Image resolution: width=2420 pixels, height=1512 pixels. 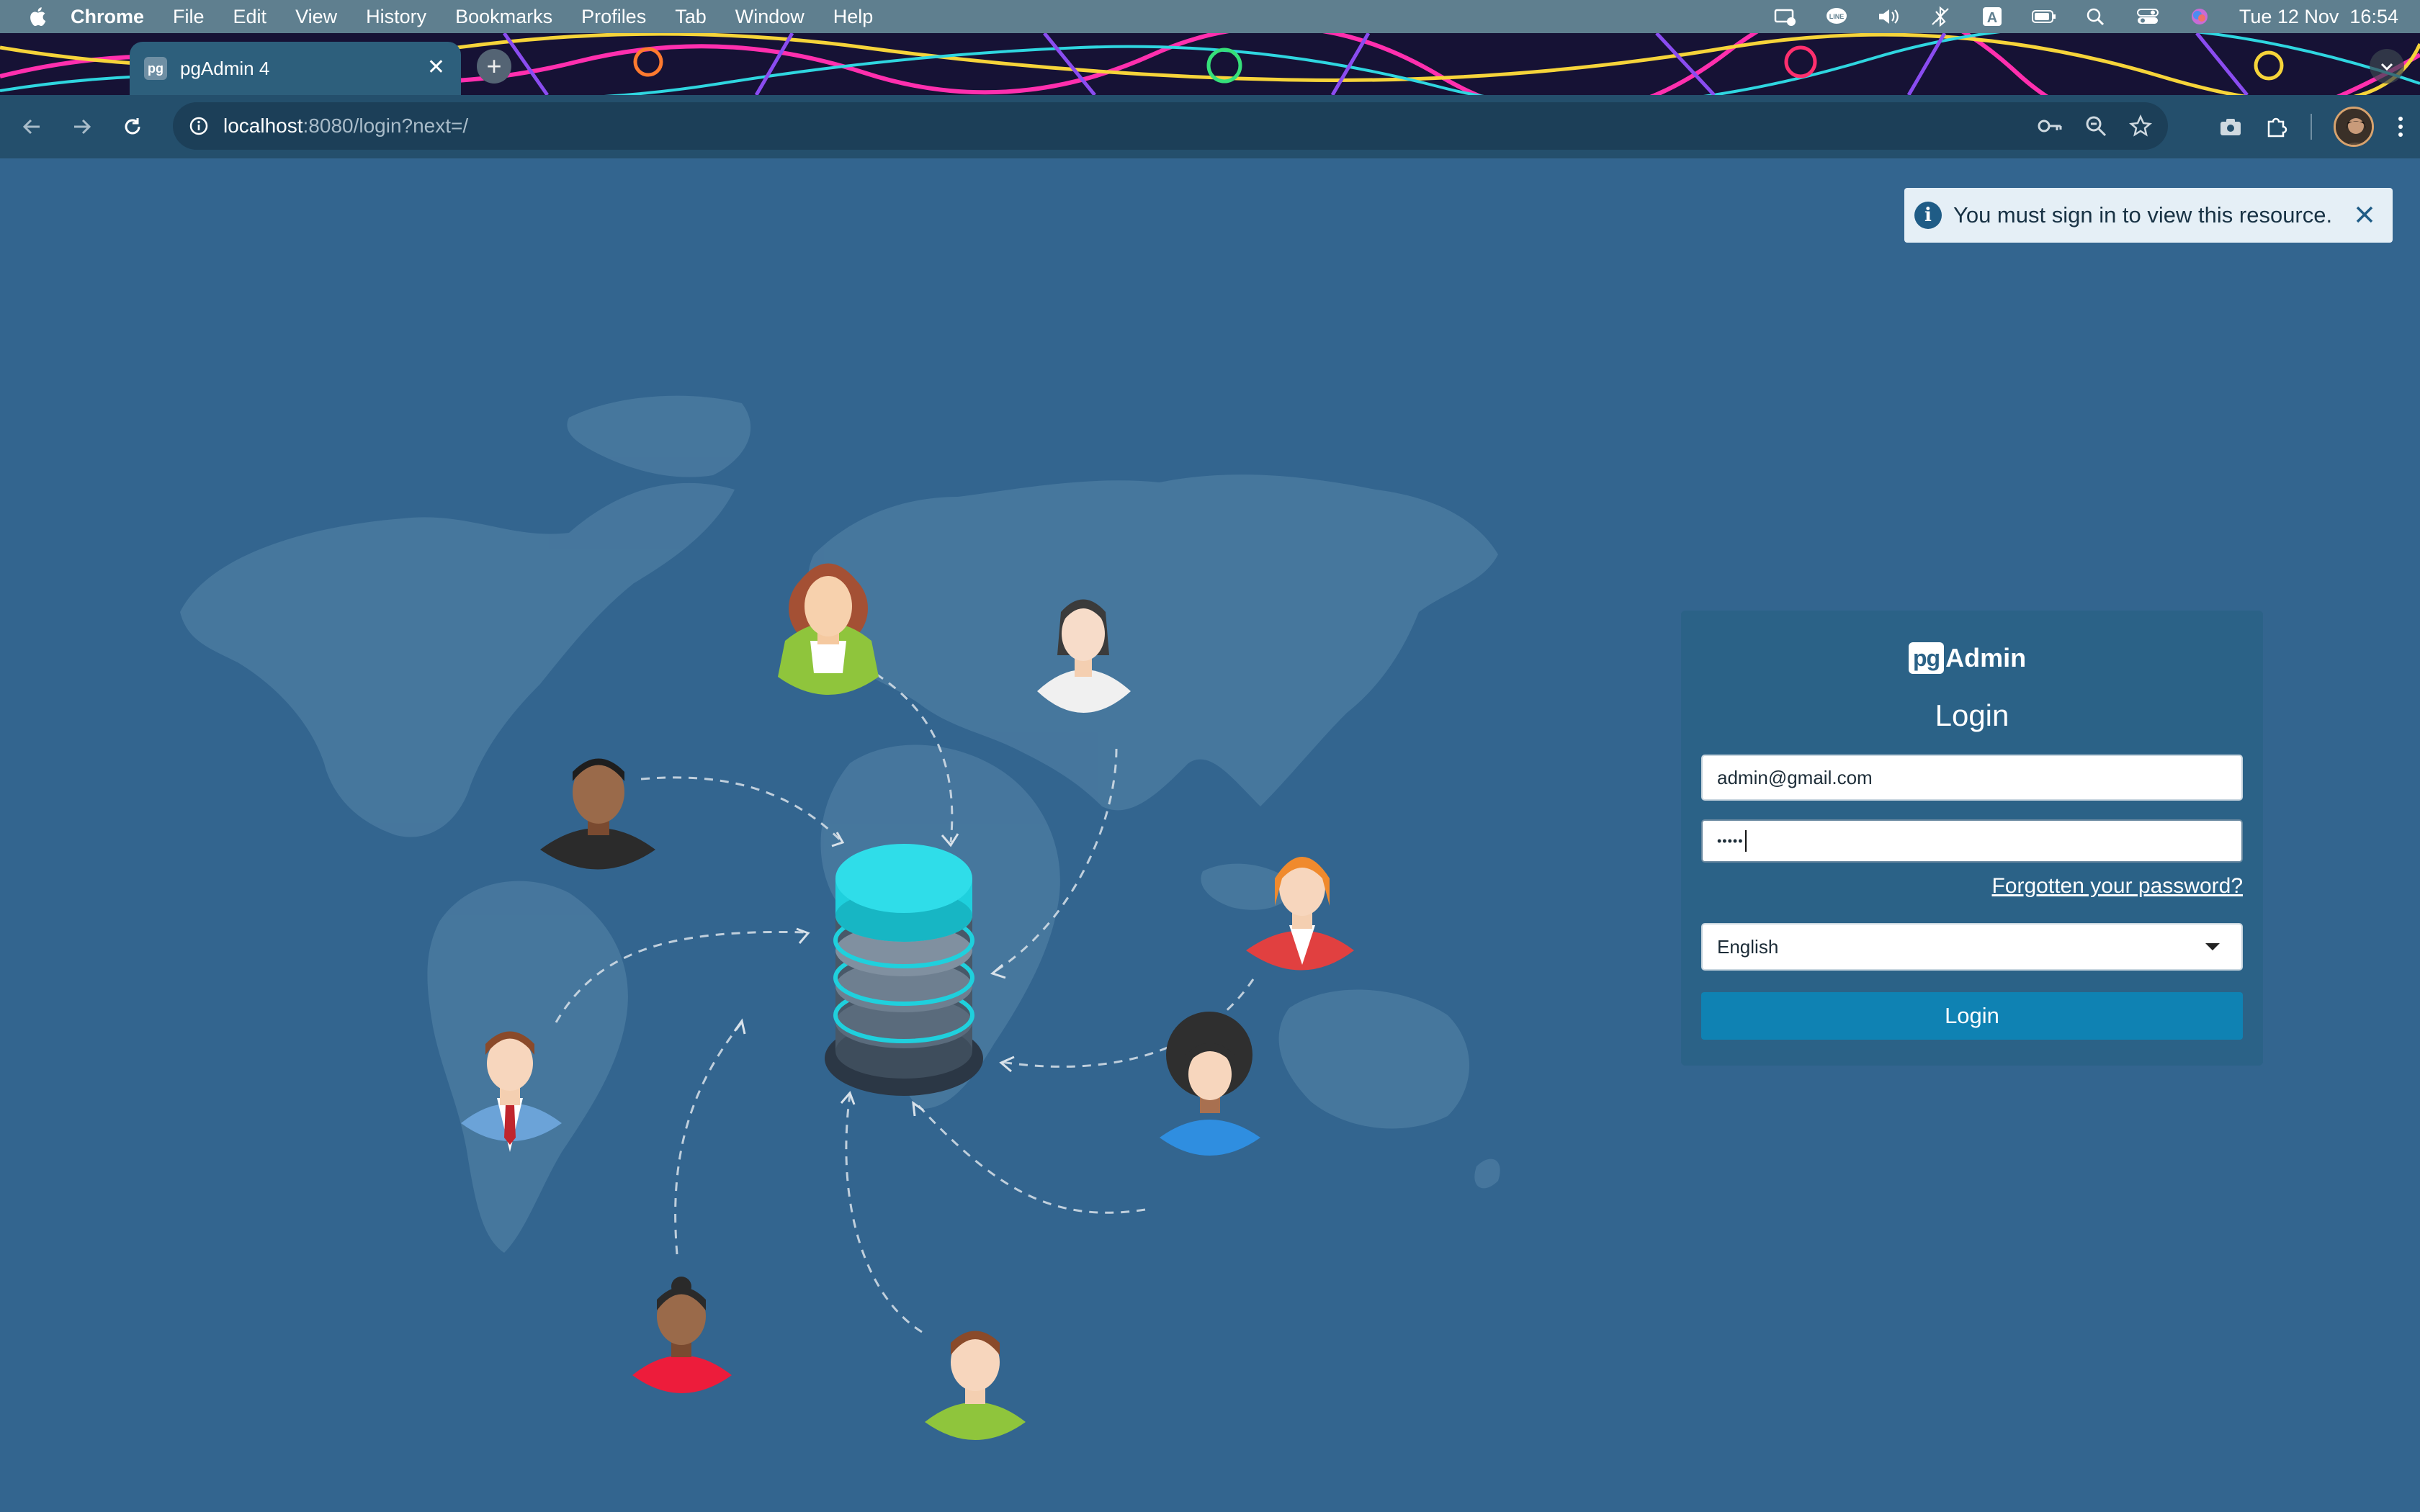 I want to click on arrow-left-icon, so click(x=31, y=127).